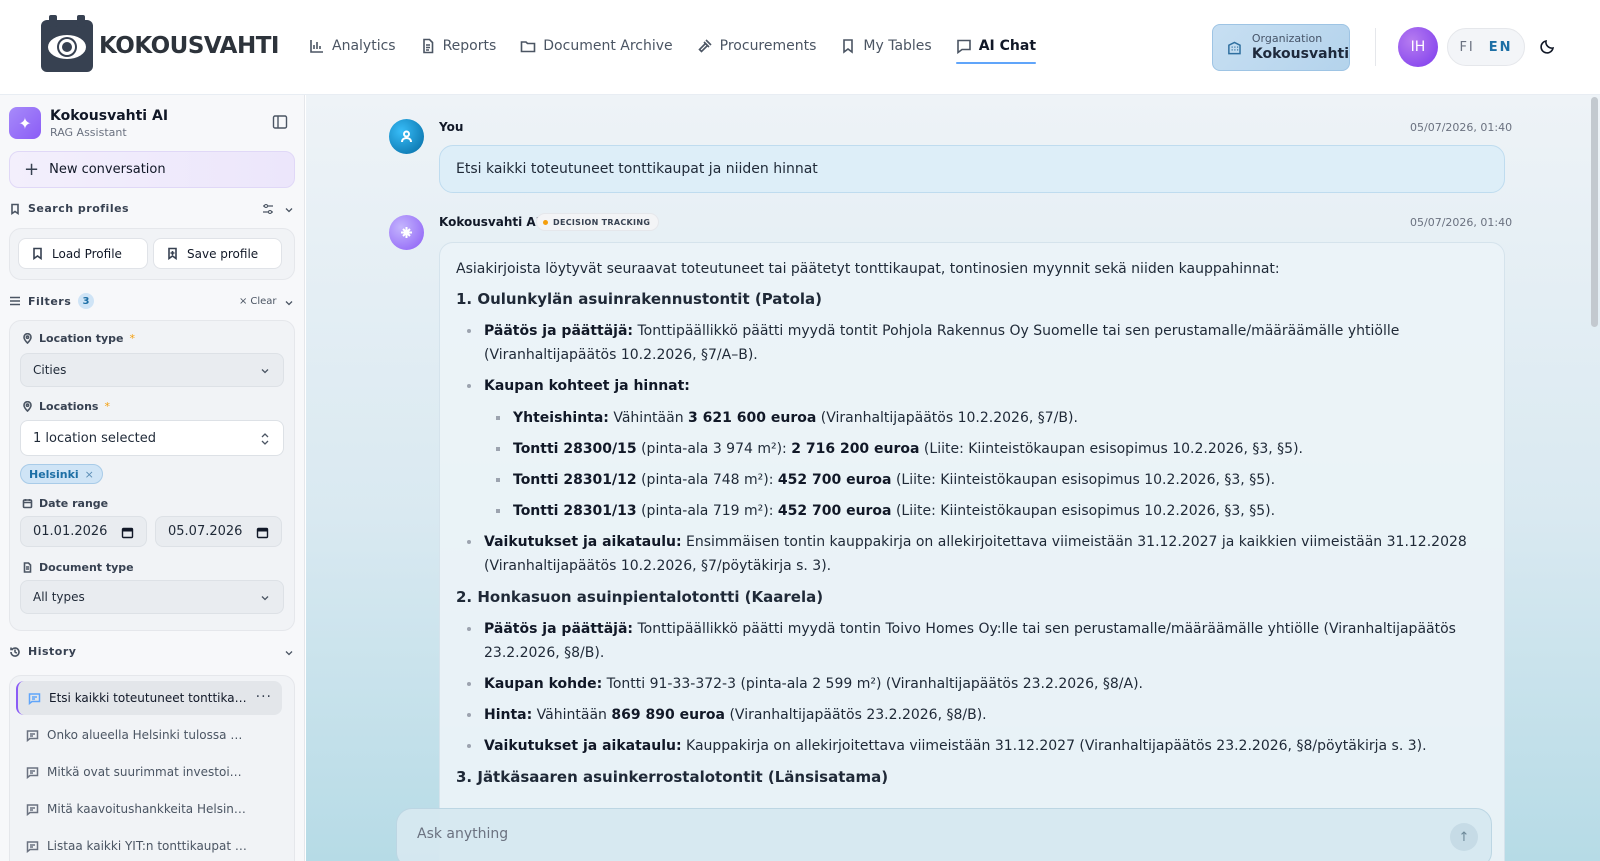  Describe the element at coordinates (944, 834) in the screenshot. I see `chat-composer: Ask anything ↑` at that location.